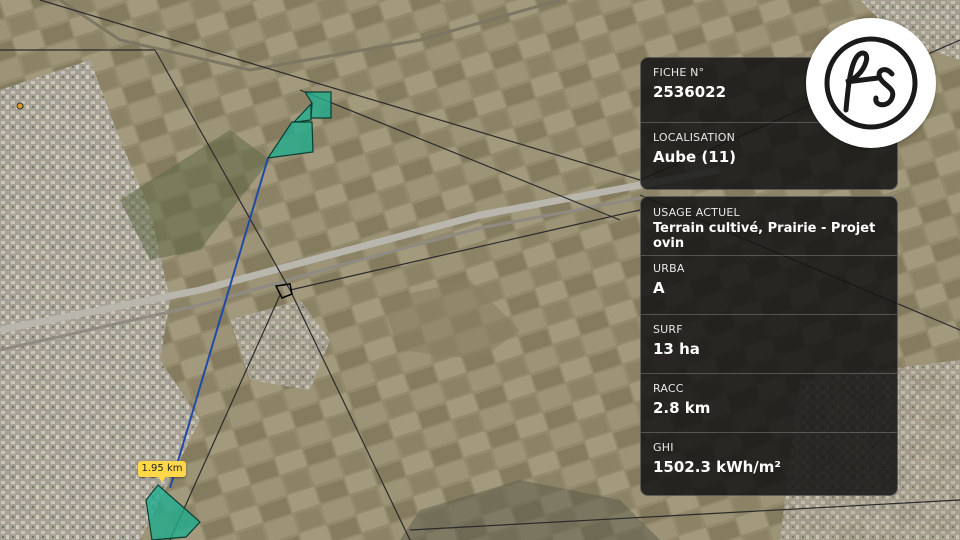  What do you see at coordinates (769, 285) in the screenshot?
I see `field-urba: URBA A` at bounding box center [769, 285].